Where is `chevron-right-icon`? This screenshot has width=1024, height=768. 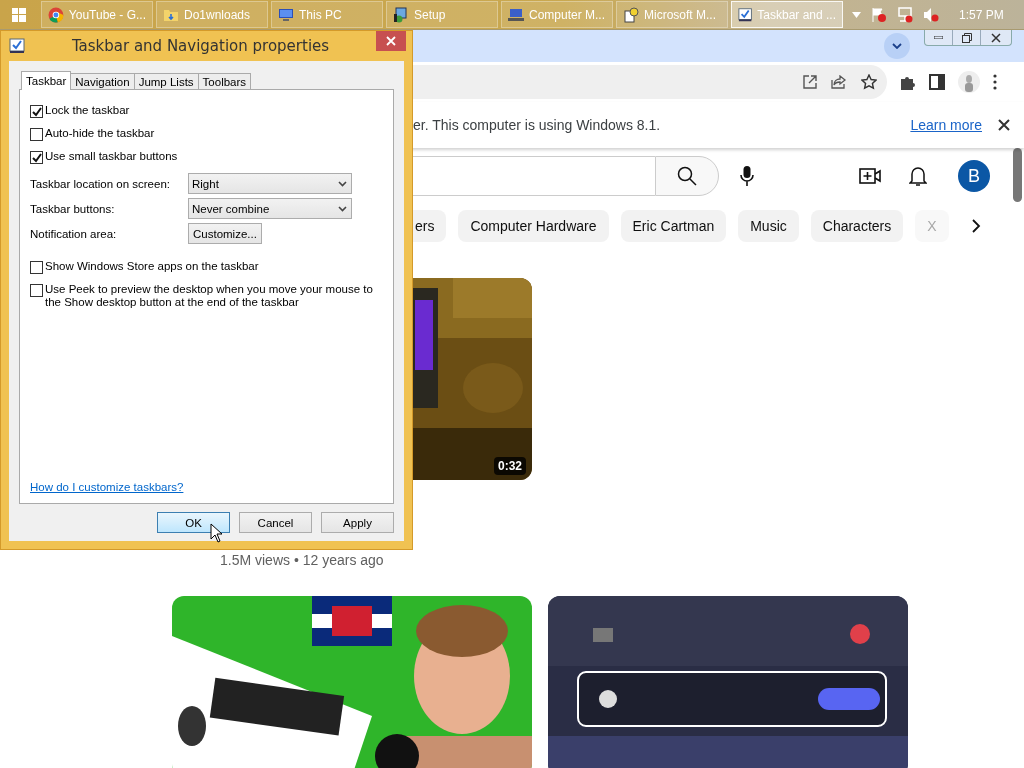 chevron-right-icon is located at coordinates (975, 226).